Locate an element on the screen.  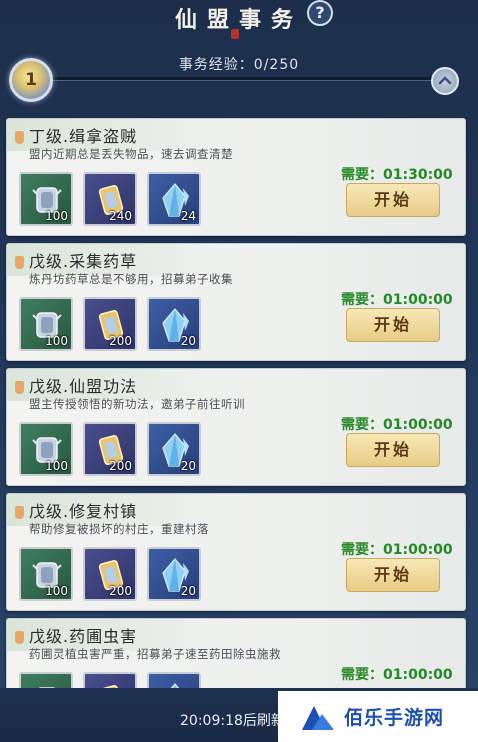
task-card: 戊级.药圃虫害 药圃灵植虫害严重，招募弟子速至药田除虫施救需要：01:00:00 is located at coordinates (236, 653).